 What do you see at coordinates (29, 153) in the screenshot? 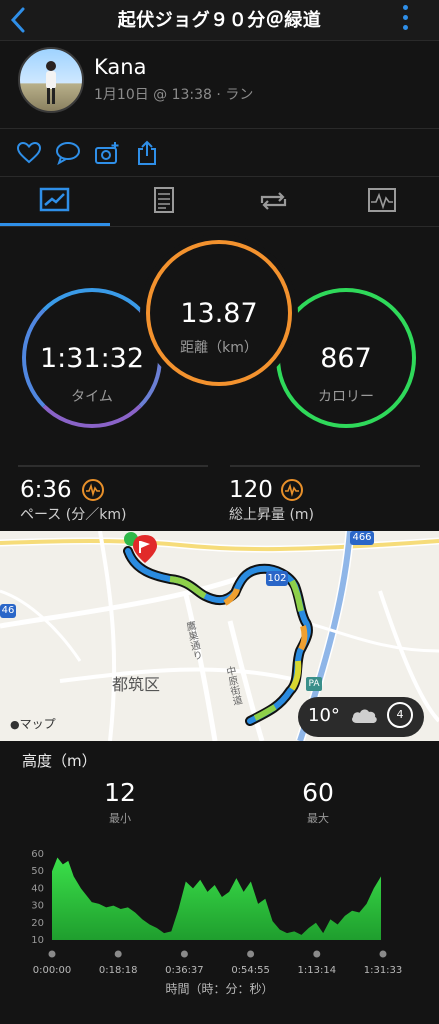
I see `heart-icon` at bounding box center [29, 153].